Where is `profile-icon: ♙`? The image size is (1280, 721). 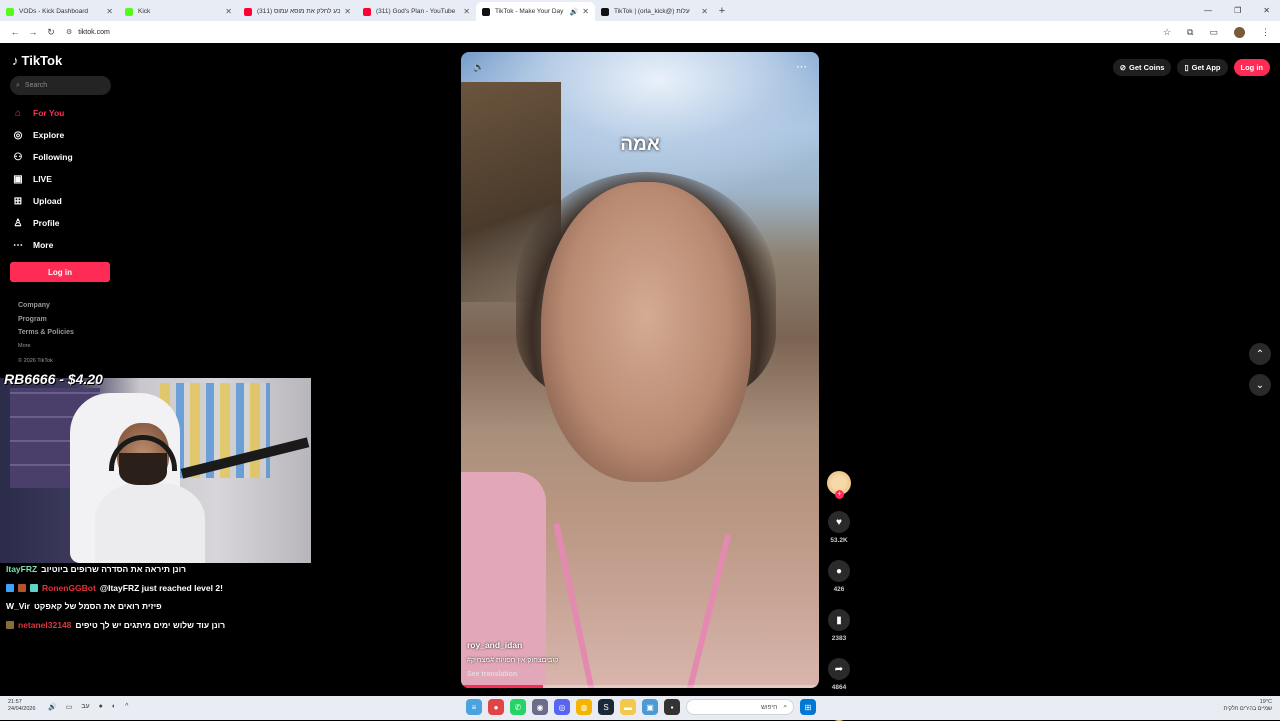
profile-icon: ♙ is located at coordinates (18, 223).